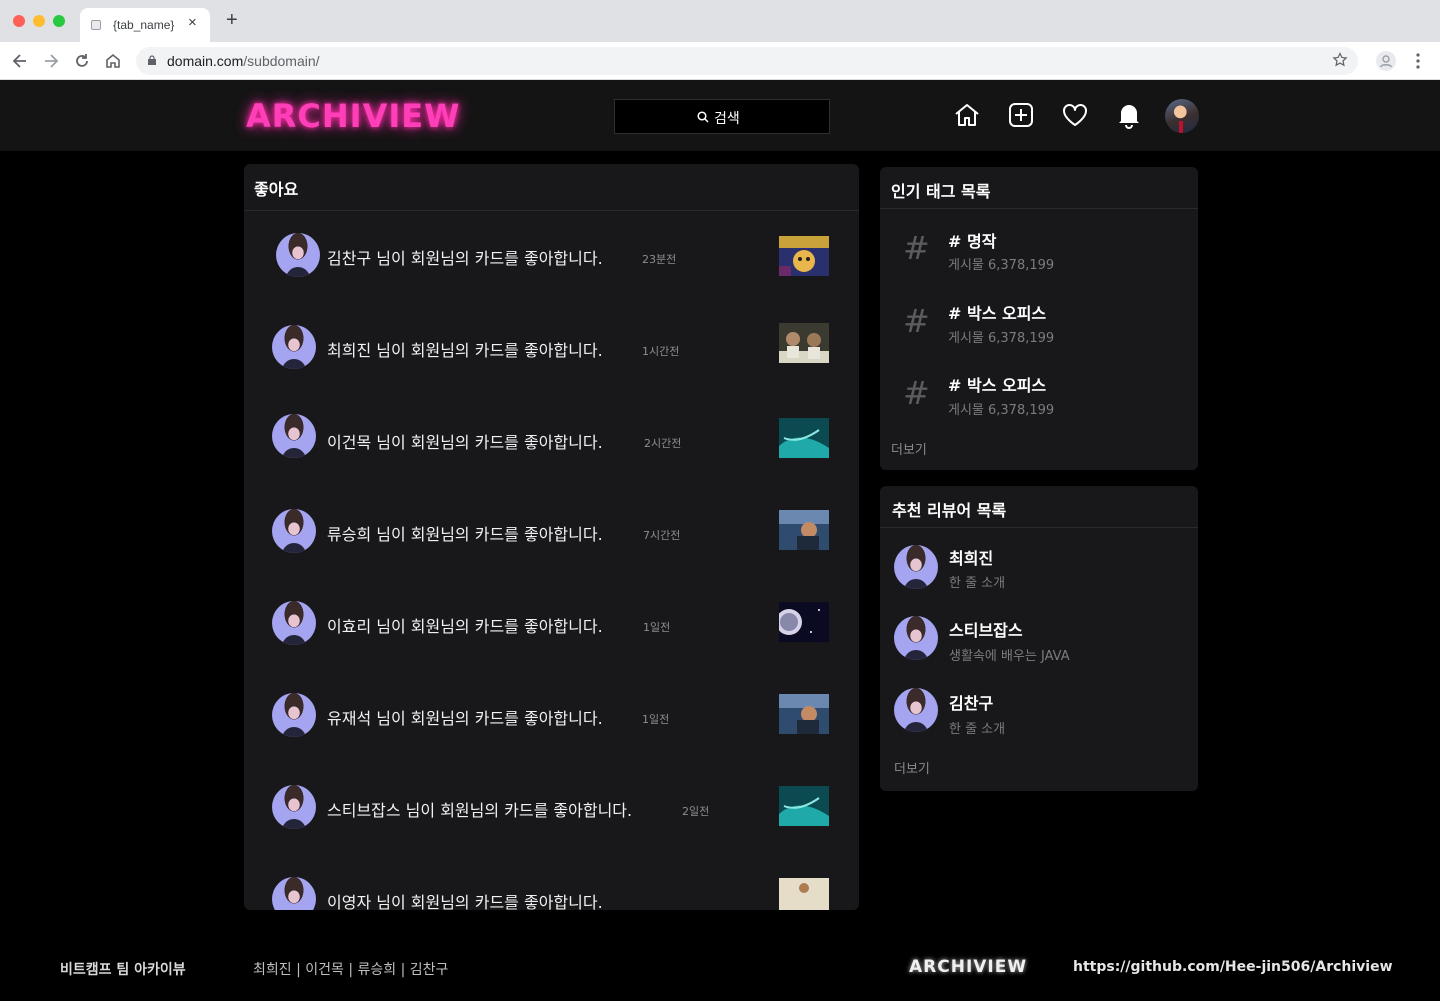 The width and height of the screenshot is (1440, 1001). I want to click on like-item: 스티브잡스 님이 회원님의 카드를 좋아합니다. 2일전, so click(551, 807).